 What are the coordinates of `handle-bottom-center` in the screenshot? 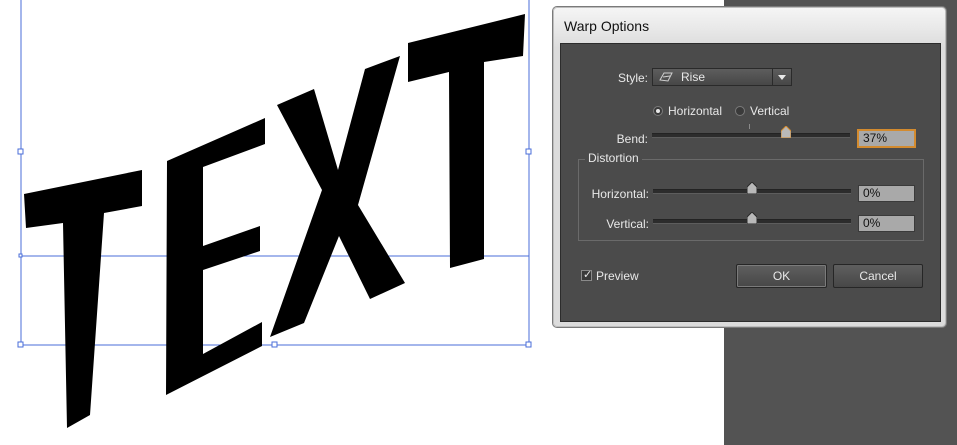 It's located at (274, 344).